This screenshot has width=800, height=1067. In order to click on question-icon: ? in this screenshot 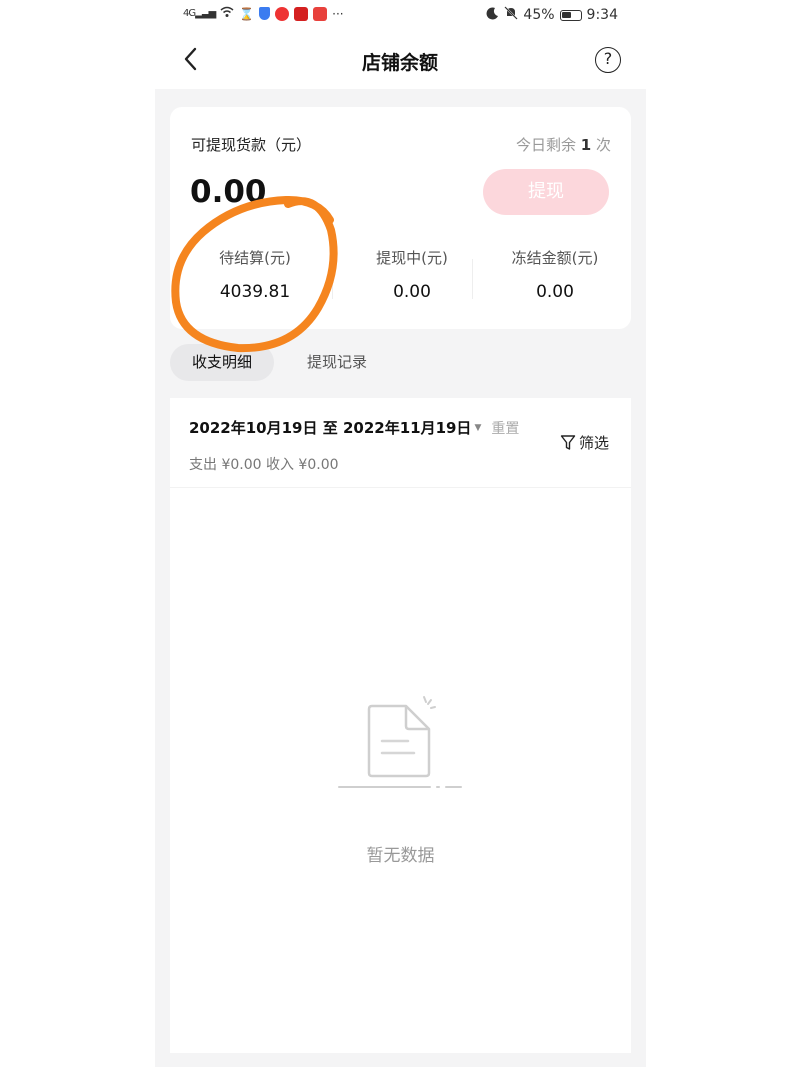, I will do `click(608, 58)`.